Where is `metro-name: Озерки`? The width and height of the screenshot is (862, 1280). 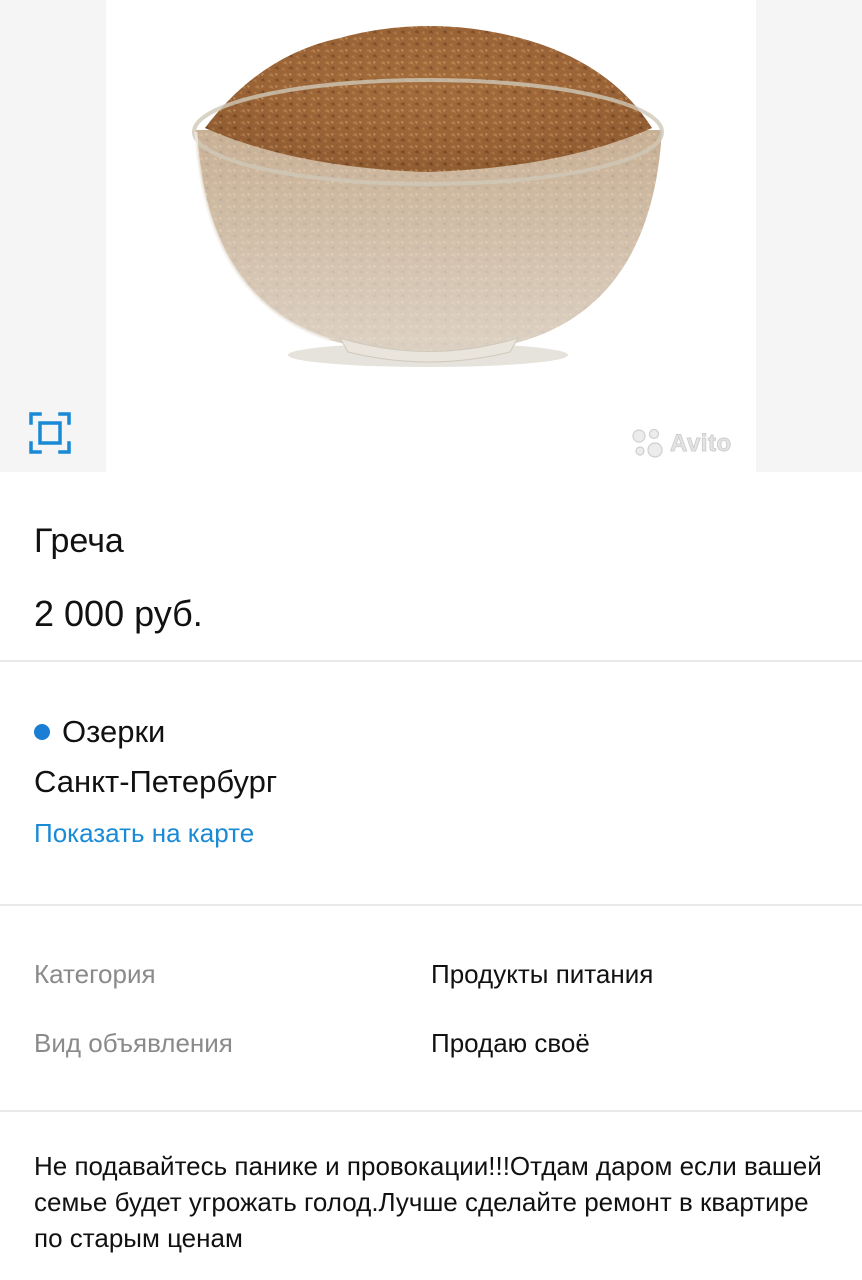
metro-name: Озерки is located at coordinates (114, 731).